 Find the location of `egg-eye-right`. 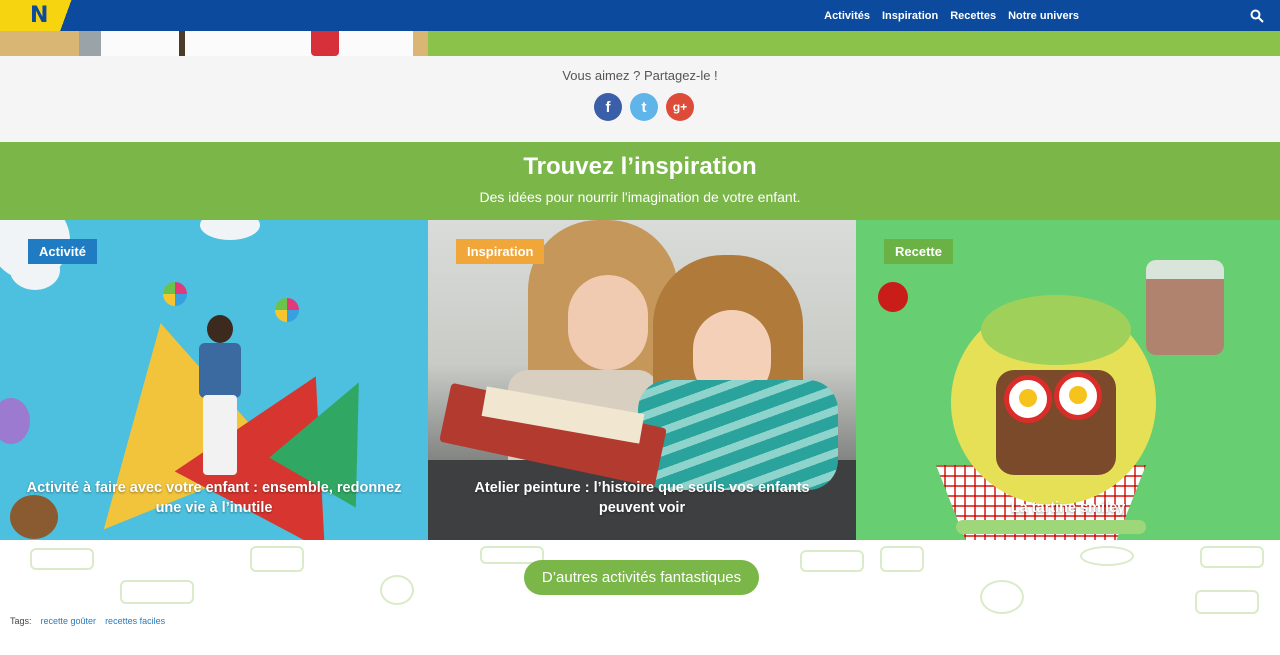

egg-eye-right is located at coordinates (1078, 396).